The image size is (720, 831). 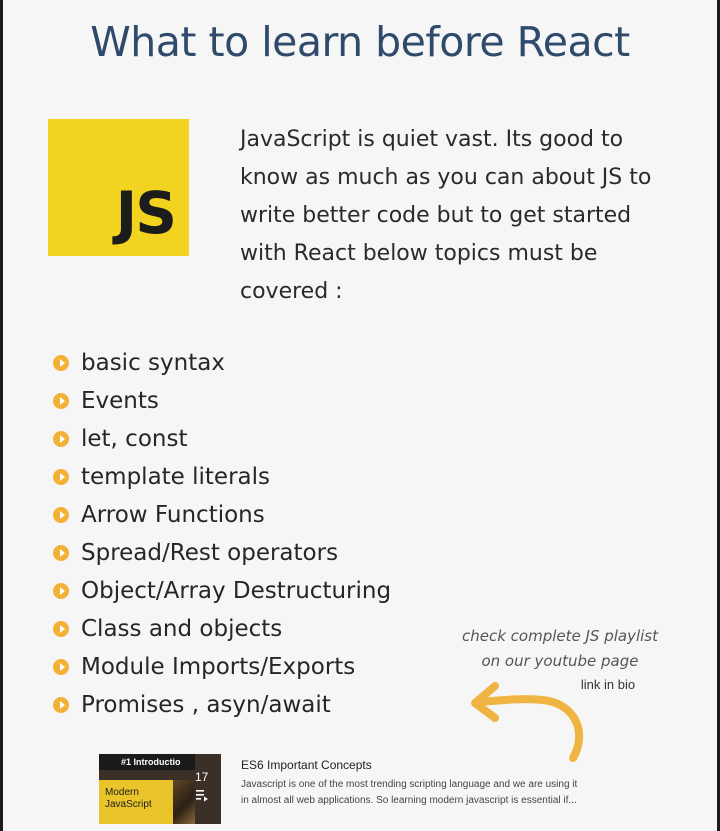 I want to click on list-item: basic syntax, so click(x=222, y=363).